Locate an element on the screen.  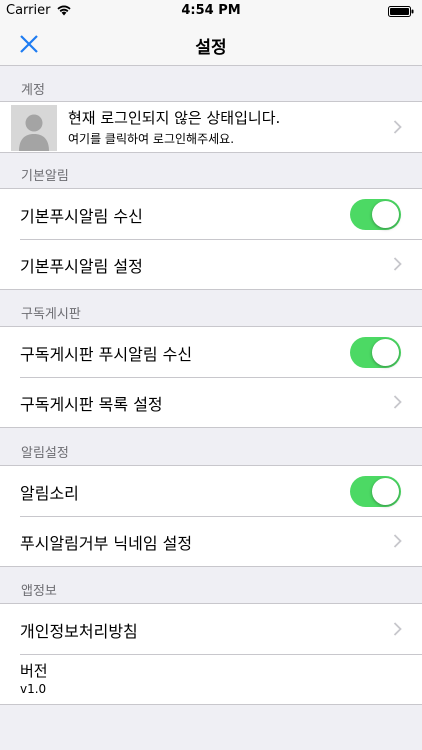
alerts-group: 알림소리 푸시알림거부 닉네임 설정 is located at coordinates (211, 516).